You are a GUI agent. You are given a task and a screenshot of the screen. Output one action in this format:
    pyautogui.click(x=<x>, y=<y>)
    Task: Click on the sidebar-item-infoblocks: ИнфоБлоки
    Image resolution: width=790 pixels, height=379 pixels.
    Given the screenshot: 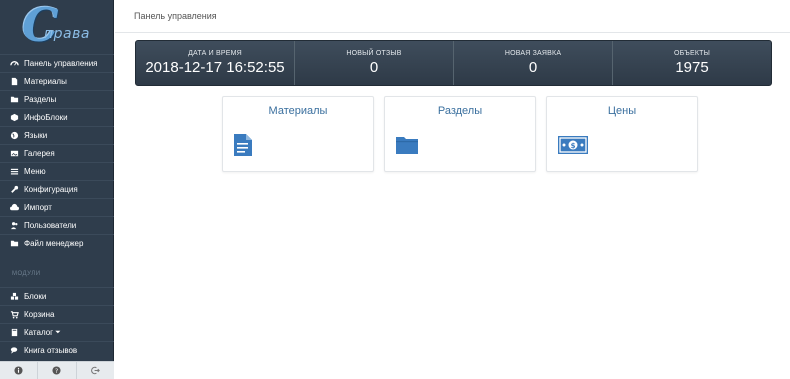 What is the action you would take?
    pyautogui.click(x=57, y=117)
    